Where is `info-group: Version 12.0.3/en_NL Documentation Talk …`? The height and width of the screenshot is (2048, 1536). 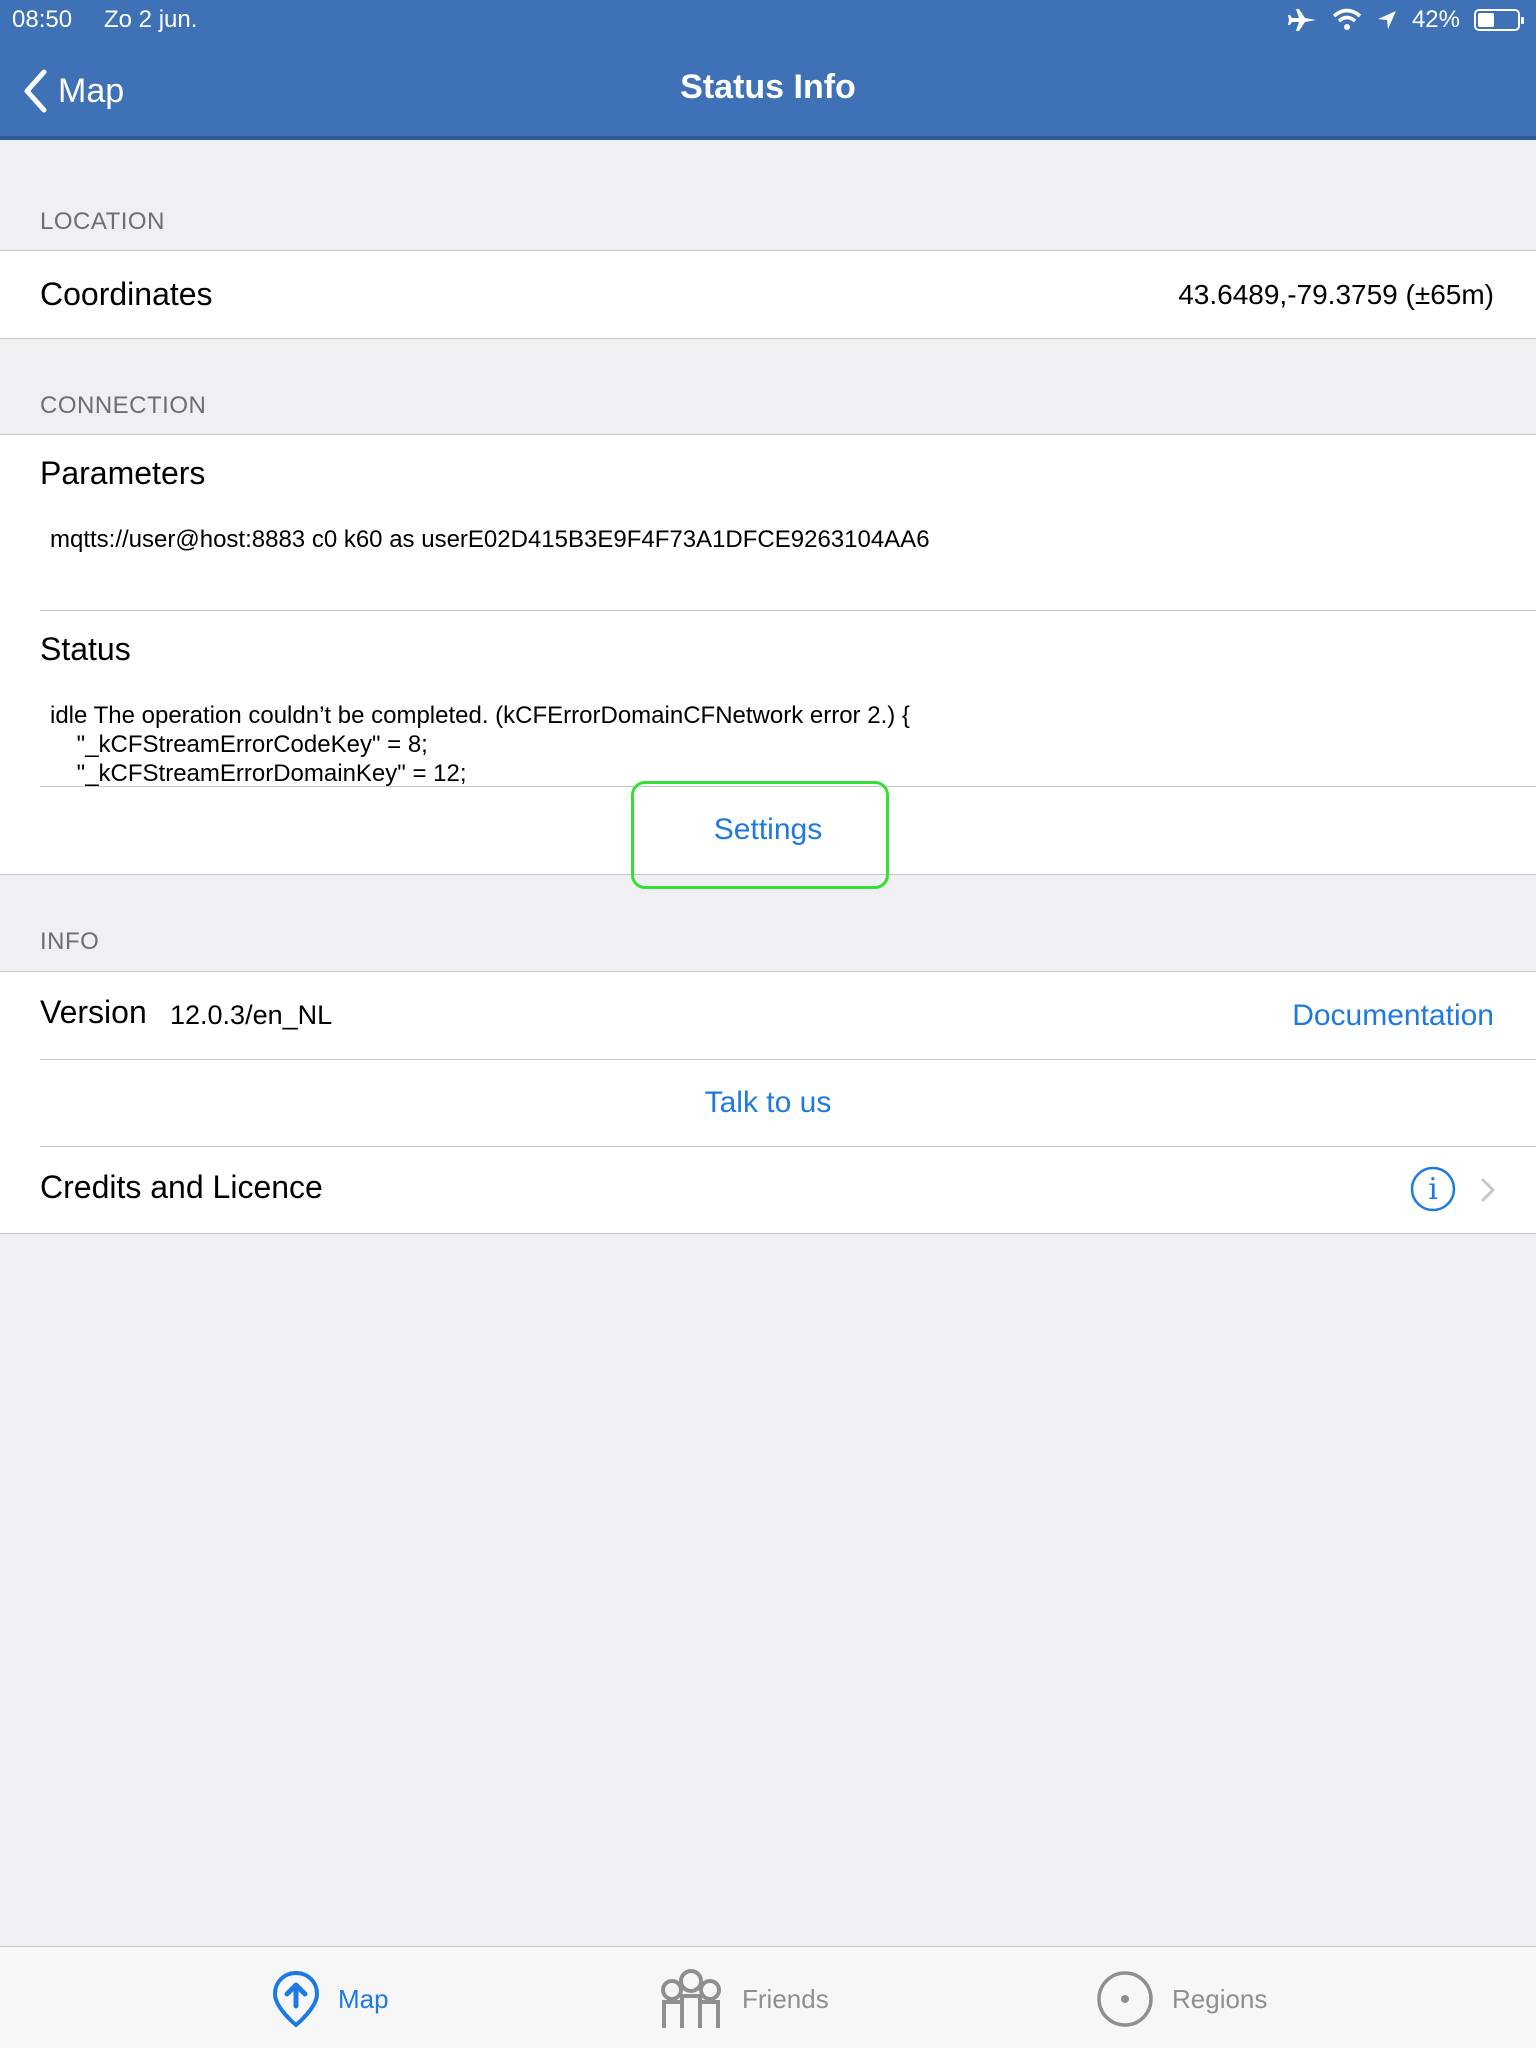 info-group: Version 12.0.3/en_NL Documentation Talk … is located at coordinates (768, 1102).